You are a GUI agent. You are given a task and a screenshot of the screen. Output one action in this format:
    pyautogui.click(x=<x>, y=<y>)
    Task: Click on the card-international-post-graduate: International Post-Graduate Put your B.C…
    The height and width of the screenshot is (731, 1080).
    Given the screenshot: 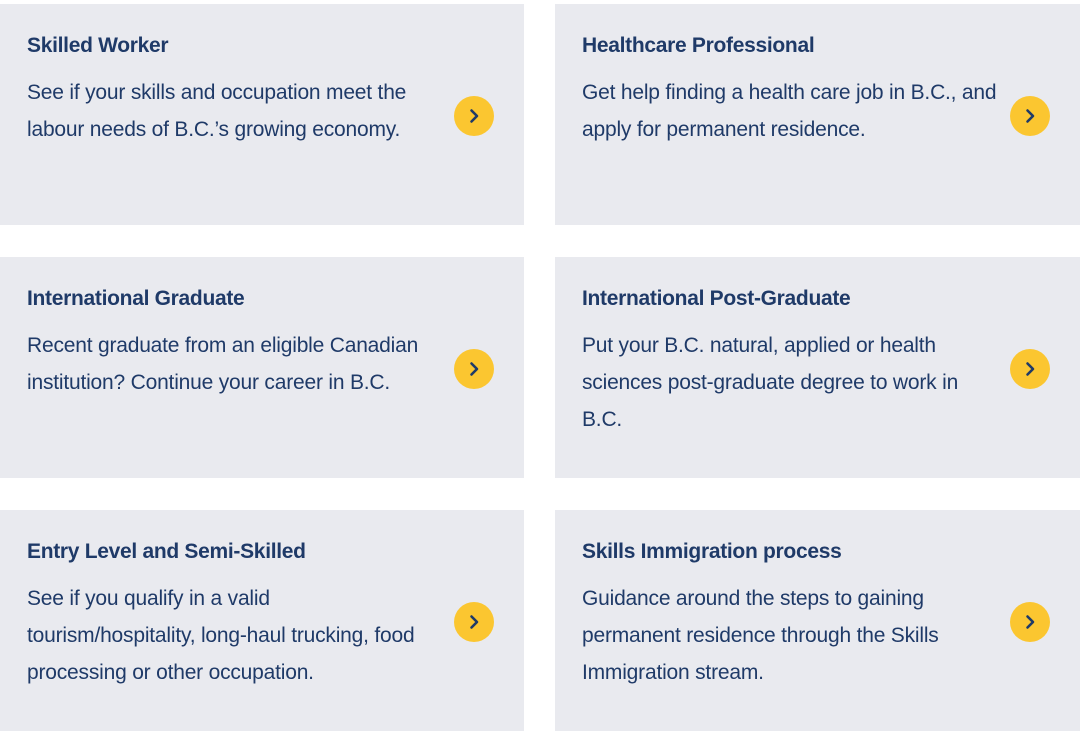 What is the action you would take?
    pyautogui.click(x=817, y=367)
    